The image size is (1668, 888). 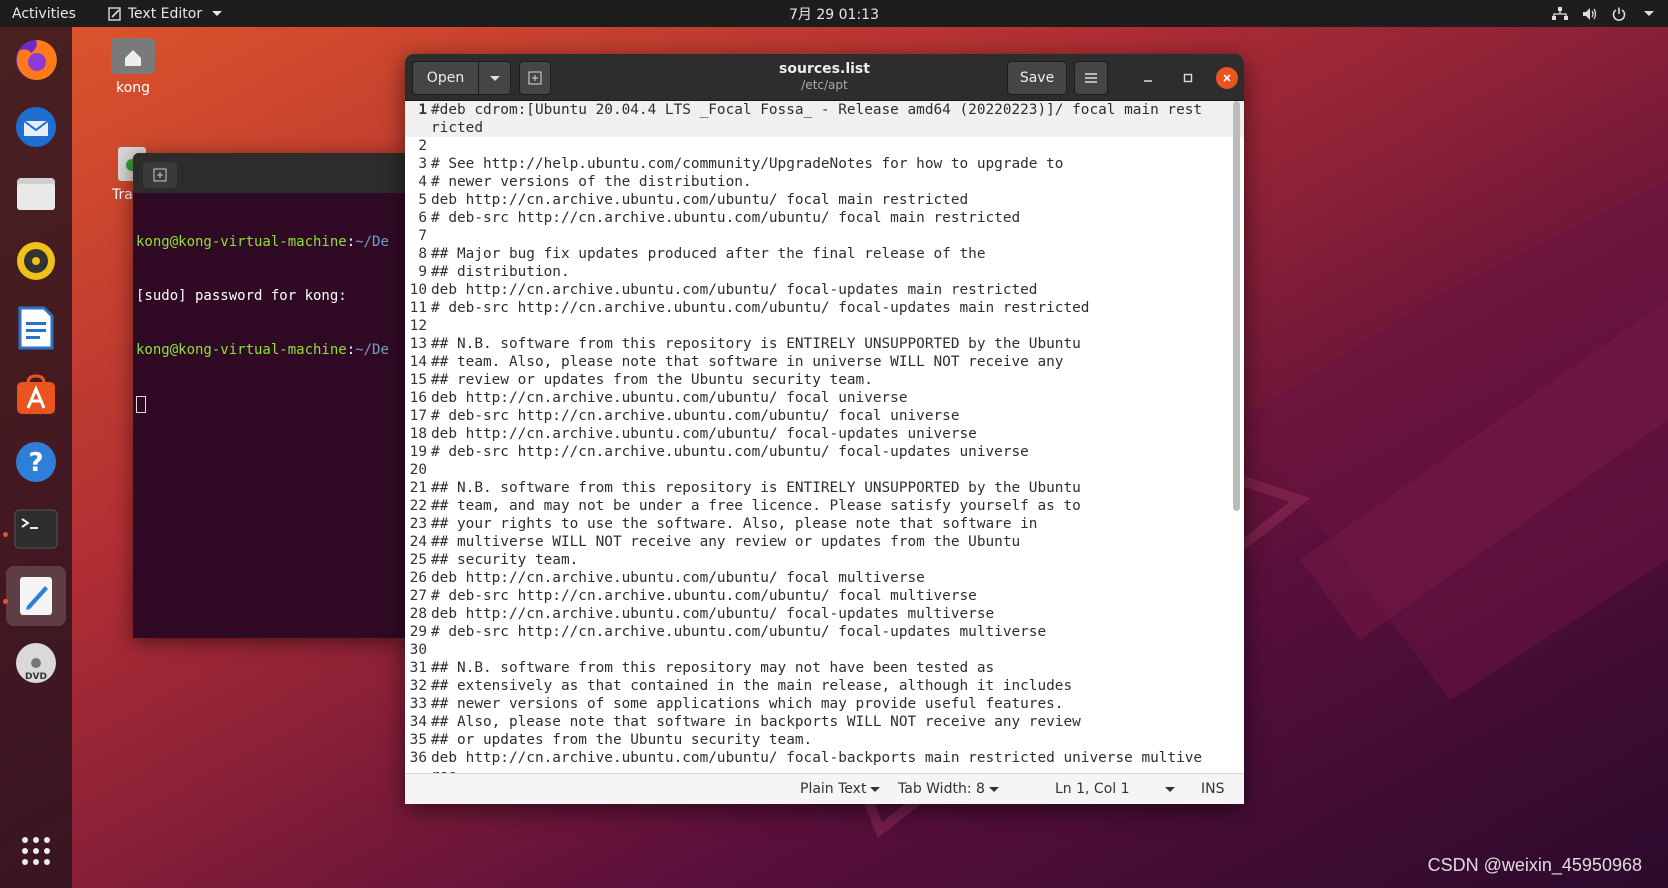 What do you see at coordinates (1148, 78) in the screenshot?
I see `minimize-button` at bounding box center [1148, 78].